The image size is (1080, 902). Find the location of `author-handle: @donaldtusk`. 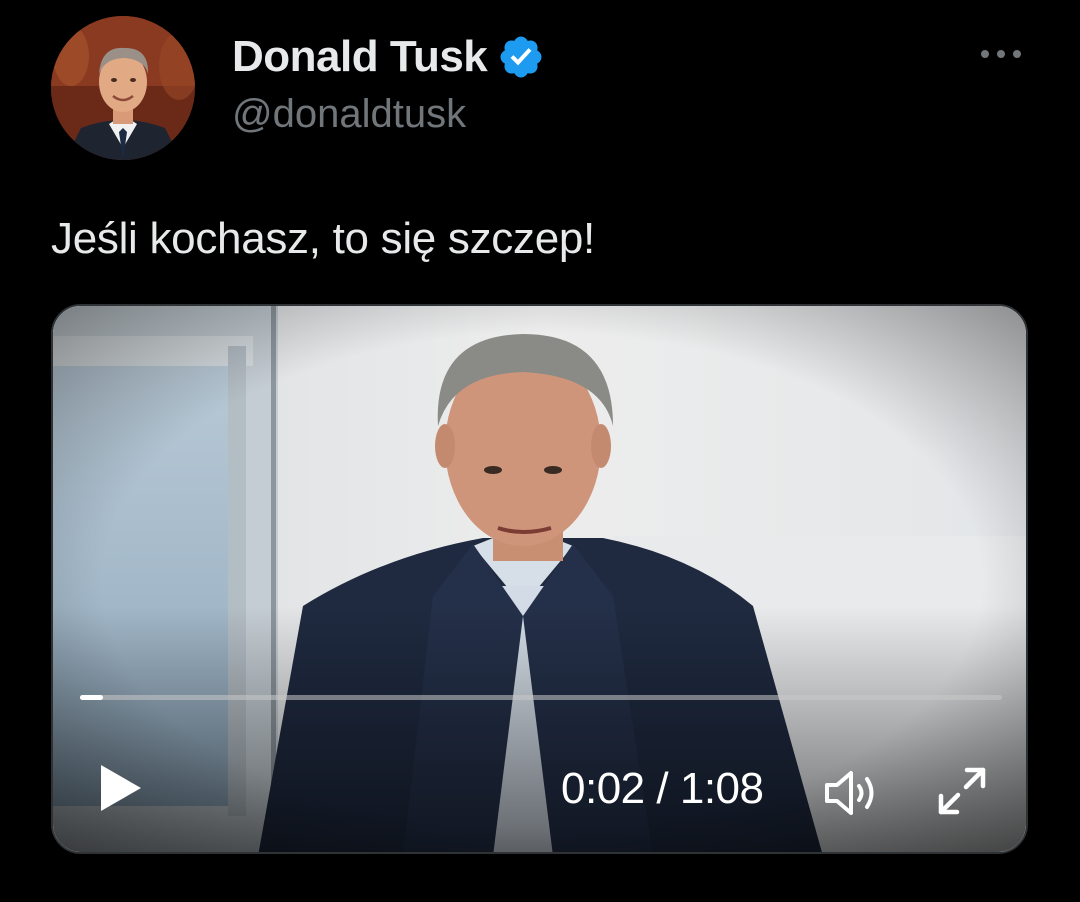

author-handle: @donaldtusk is located at coordinates (349, 114).